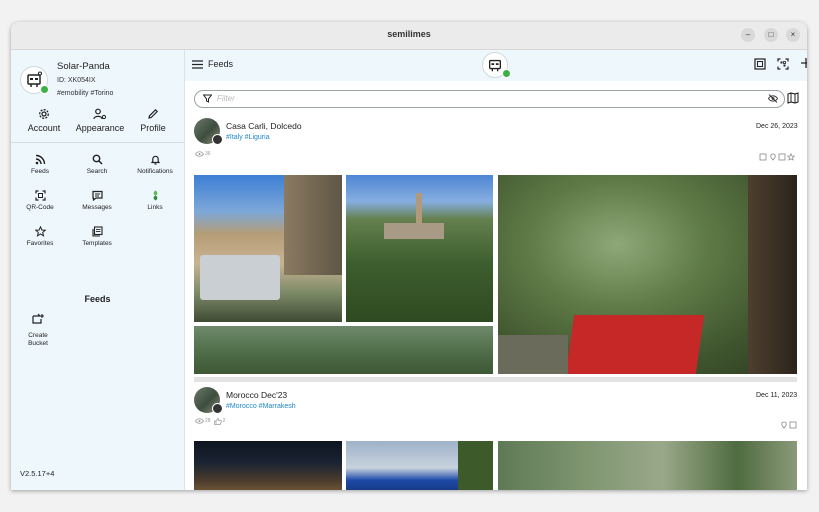 The image size is (819, 512). I want to click on window-title: semilimes, so click(409, 34).